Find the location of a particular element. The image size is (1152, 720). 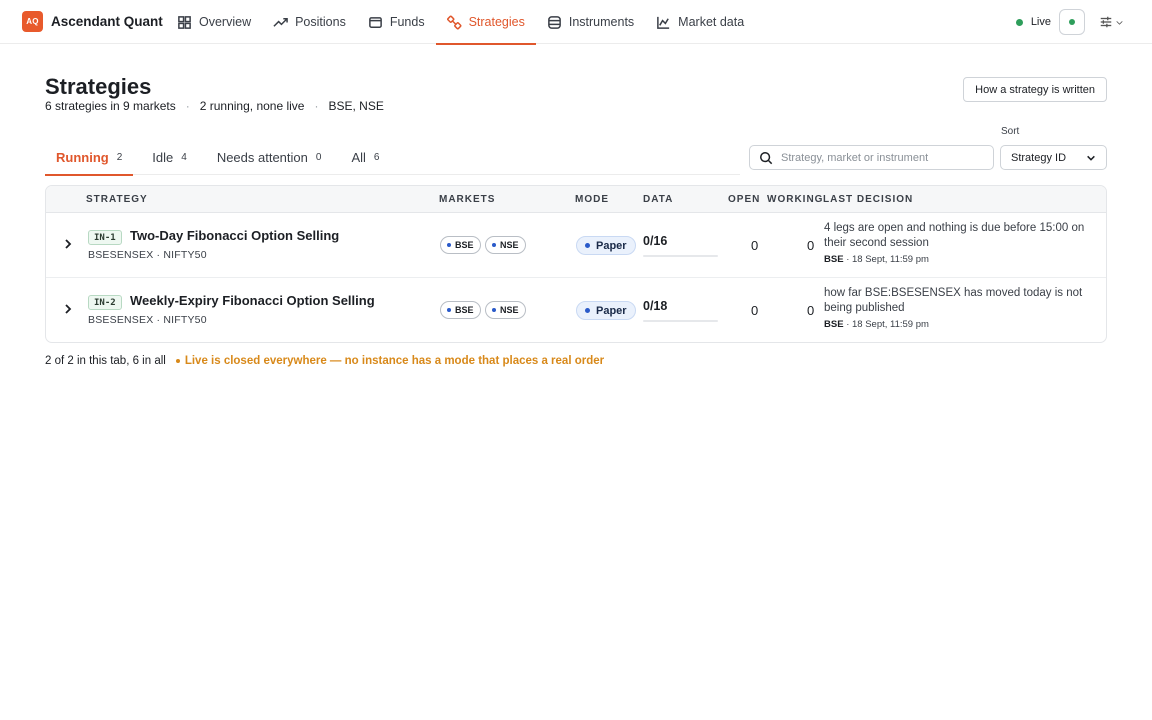

column-header-data: DATA is located at coordinates (658, 199).